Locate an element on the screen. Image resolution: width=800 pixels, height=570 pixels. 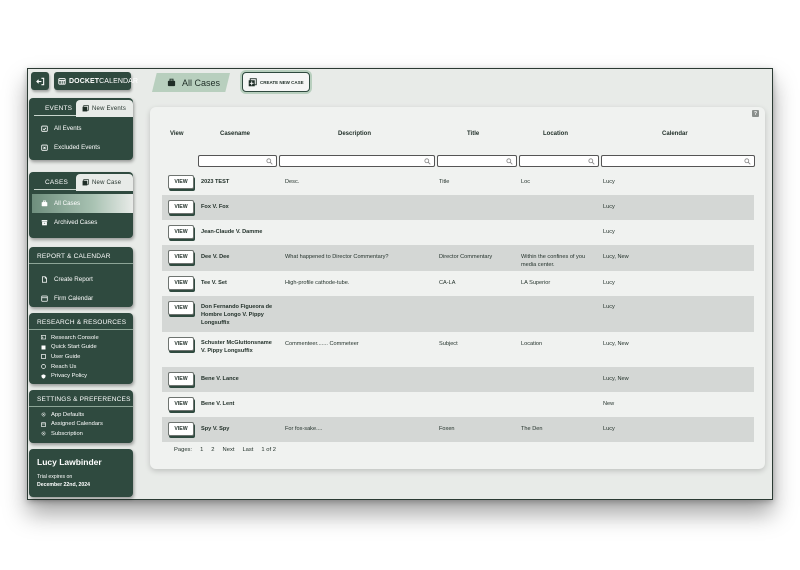
sidebar-item-label: Excluded Events is located at coordinates (77, 147).